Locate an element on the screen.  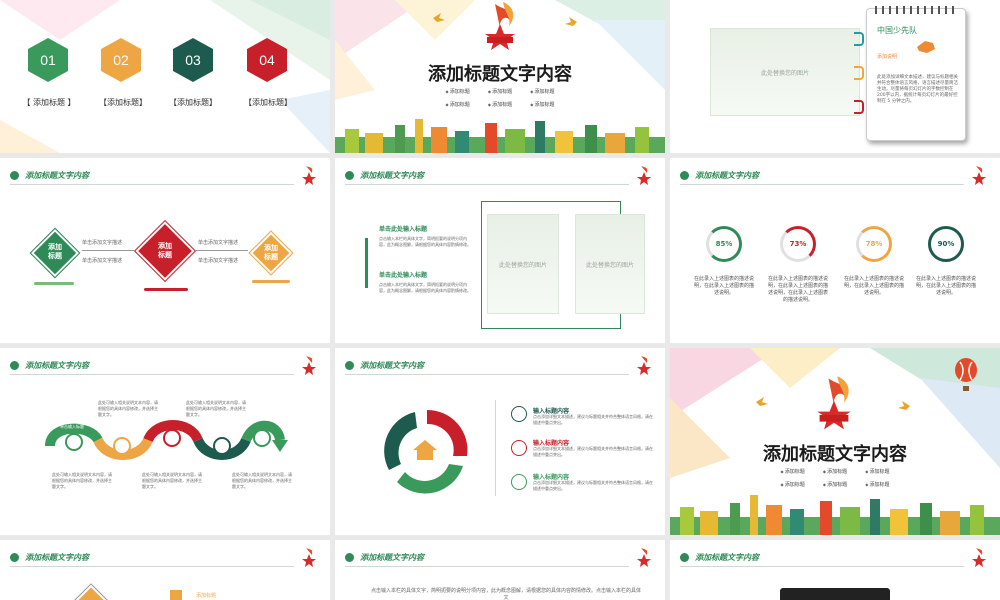
note-3: 此处可输入相关说明文本内容，请根据您的具体内容修改，并选择主题文字。 is located at coordinates (82, 480).